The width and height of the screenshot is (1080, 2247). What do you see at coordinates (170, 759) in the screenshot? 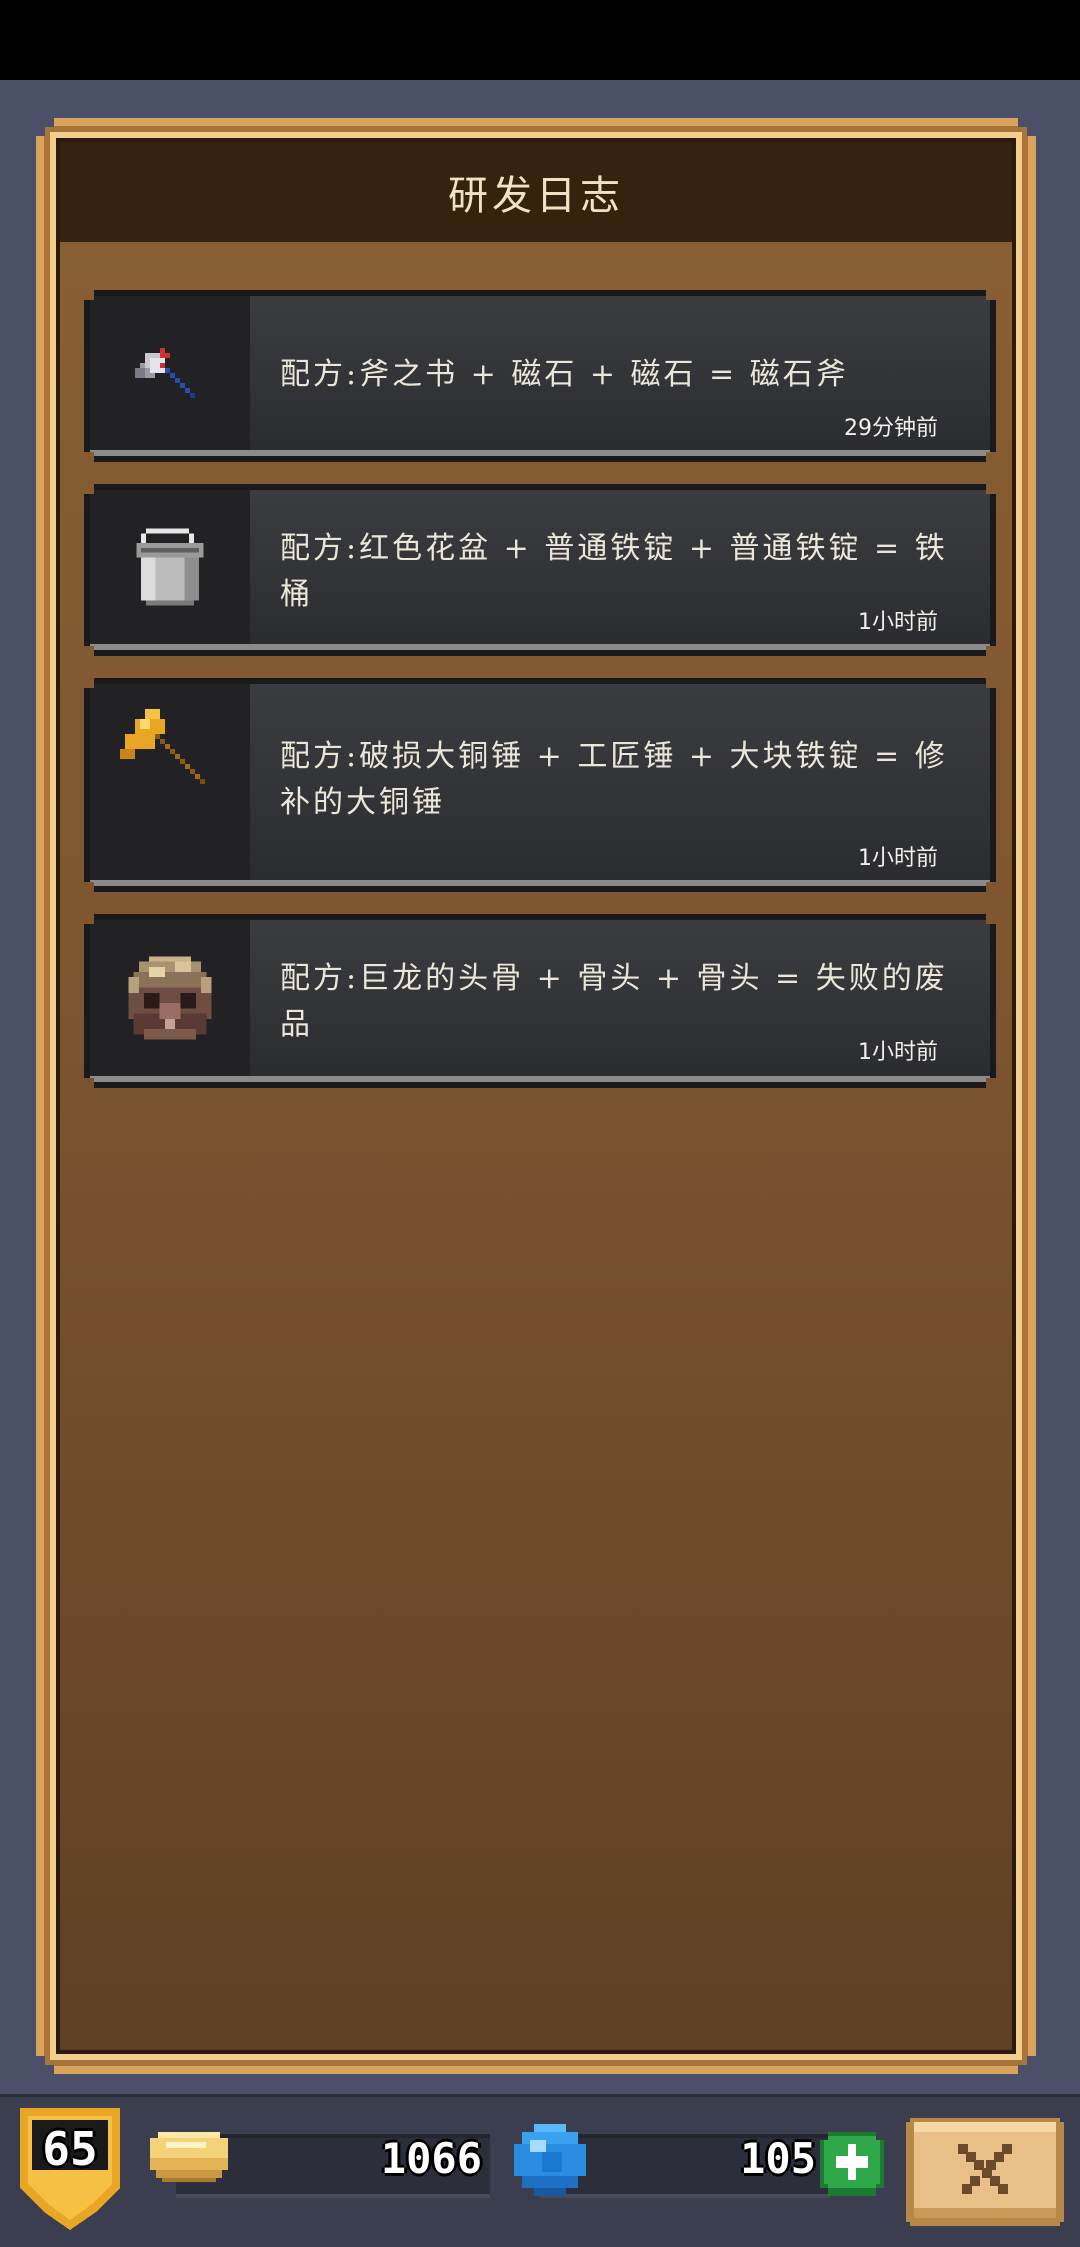
I see `bronze-hammer-icon` at bounding box center [170, 759].